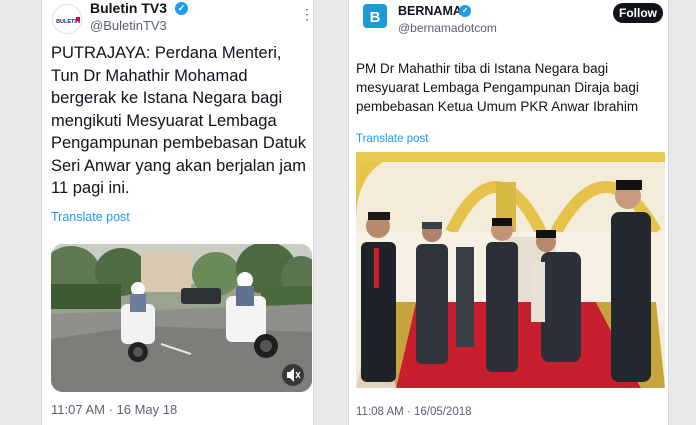 This screenshot has width=696, height=425. What do you see at coordinates (114, 409) in the screenshot?
I see `tweet-timestamp: 11:07 AM · 16 May 18` at bounding box center [114, 409].